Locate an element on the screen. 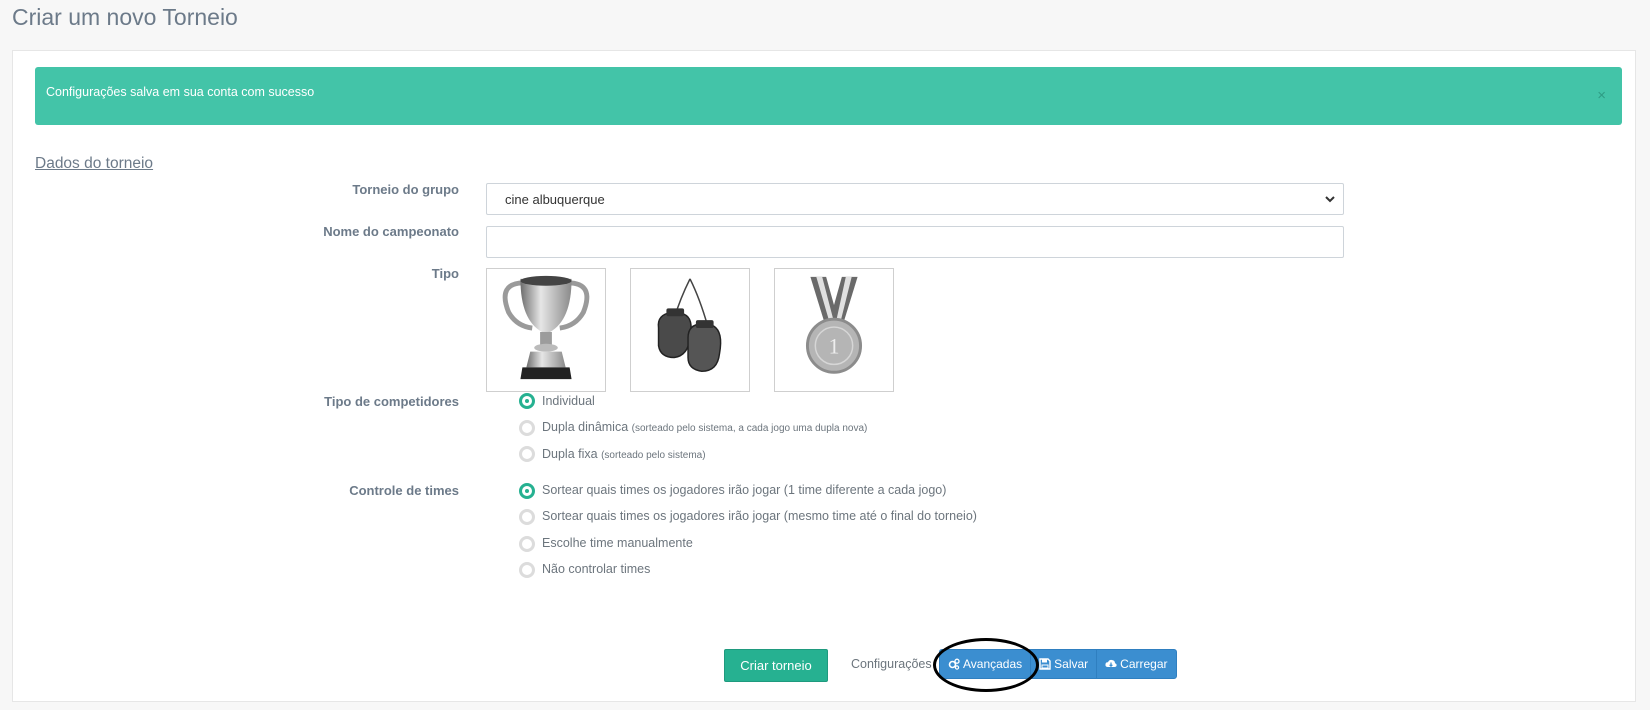 The height and width of the screenshot is (710, 1650). competitor-radio-individual is located at coordinates (527, 401).